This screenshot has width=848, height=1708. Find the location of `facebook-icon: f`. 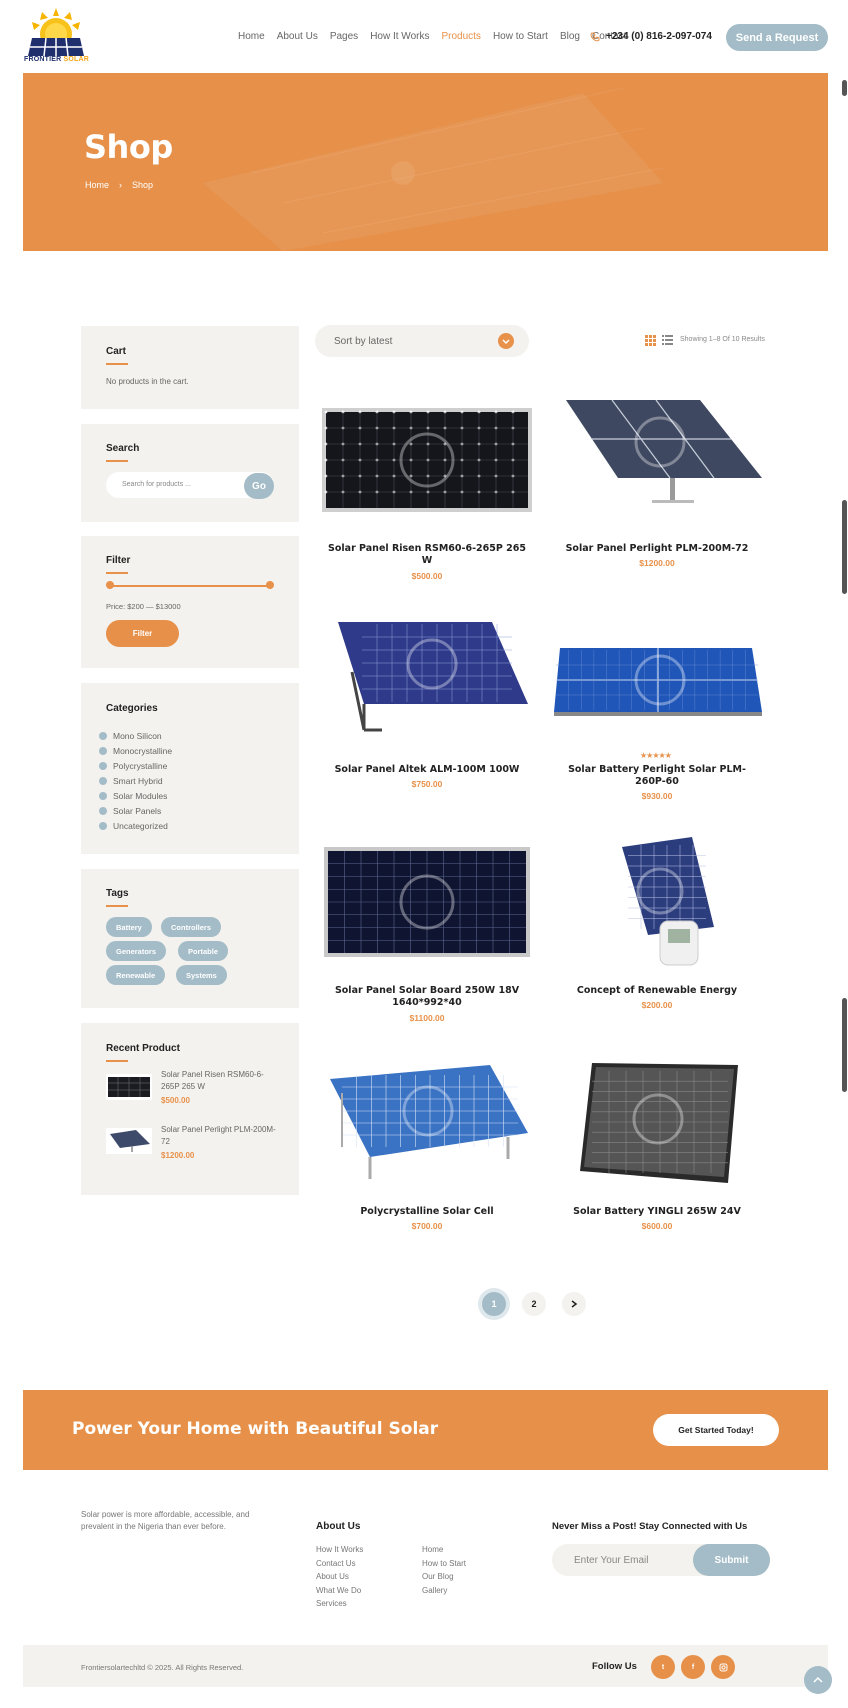

facebook-icon: f is located at coordinates (693, 1667).